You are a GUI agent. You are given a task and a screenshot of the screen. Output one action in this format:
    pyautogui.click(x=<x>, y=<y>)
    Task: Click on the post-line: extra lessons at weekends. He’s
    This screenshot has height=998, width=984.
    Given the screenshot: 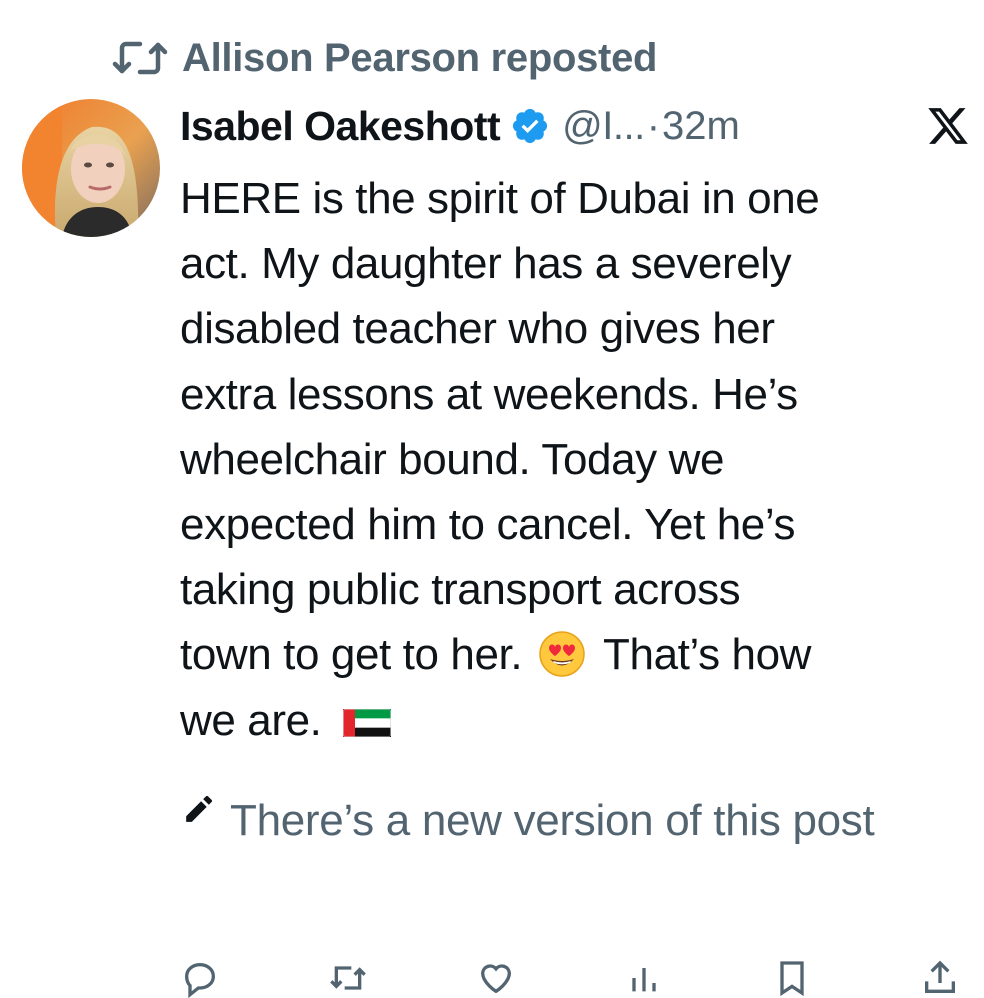 What is the action you would take?
    pyautogui.click(x=489, y=394)
    